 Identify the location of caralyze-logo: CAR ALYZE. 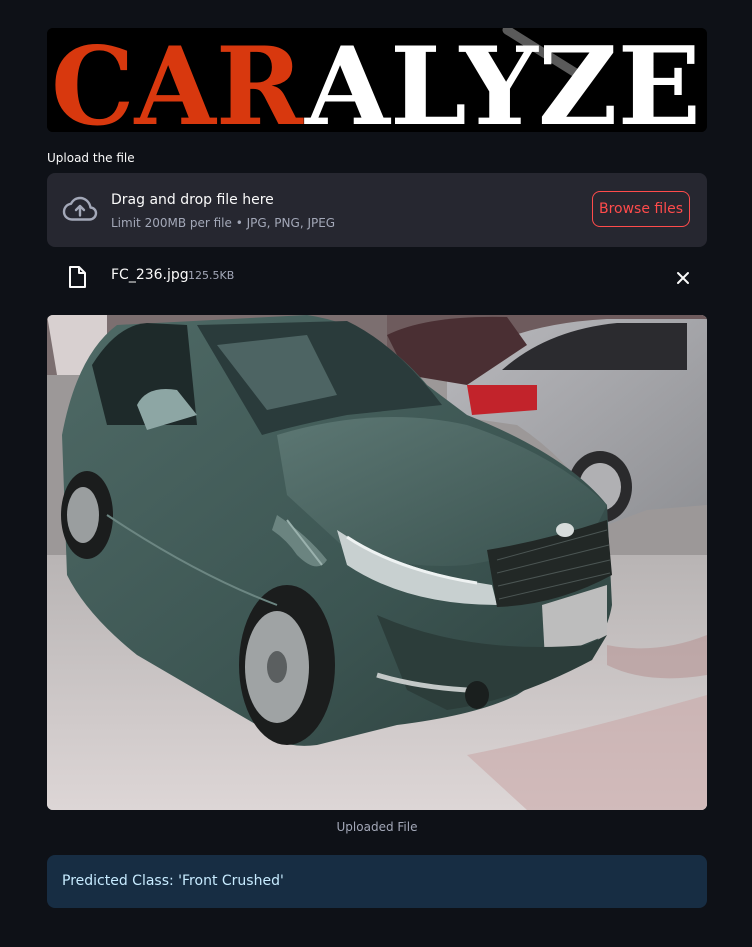
(377, 80).